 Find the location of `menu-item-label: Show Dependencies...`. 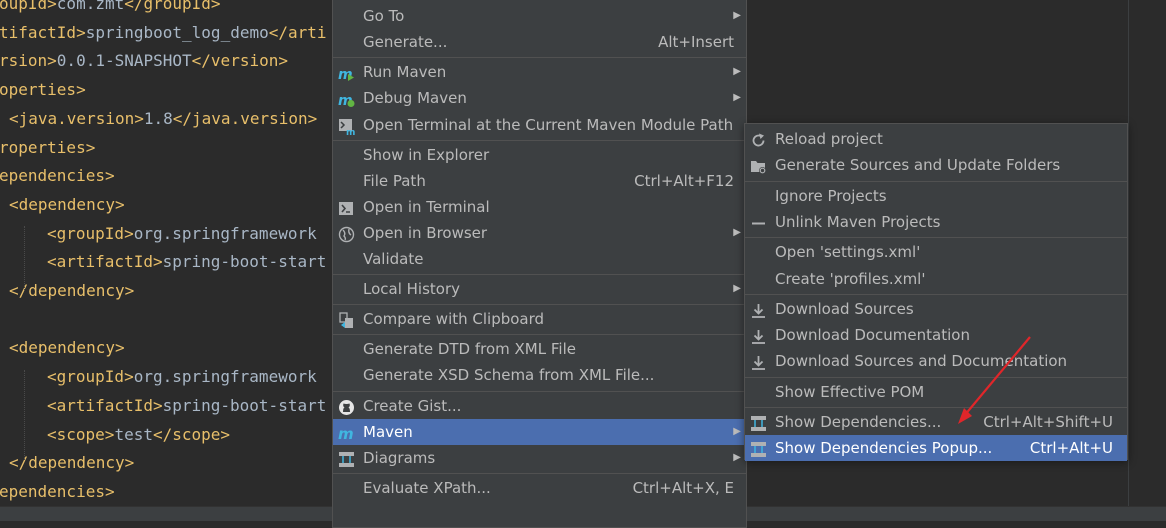

menu-item-label: Show Dependencies... is located at coordinates (858, 422).